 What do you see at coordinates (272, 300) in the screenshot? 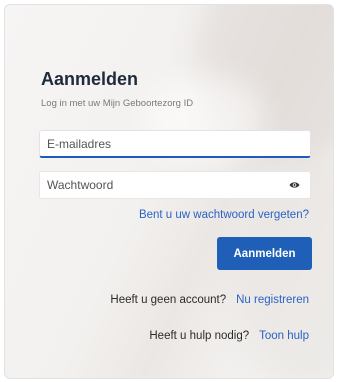
I see `register-link: Nu registreren` at bounding box center [272, 300].